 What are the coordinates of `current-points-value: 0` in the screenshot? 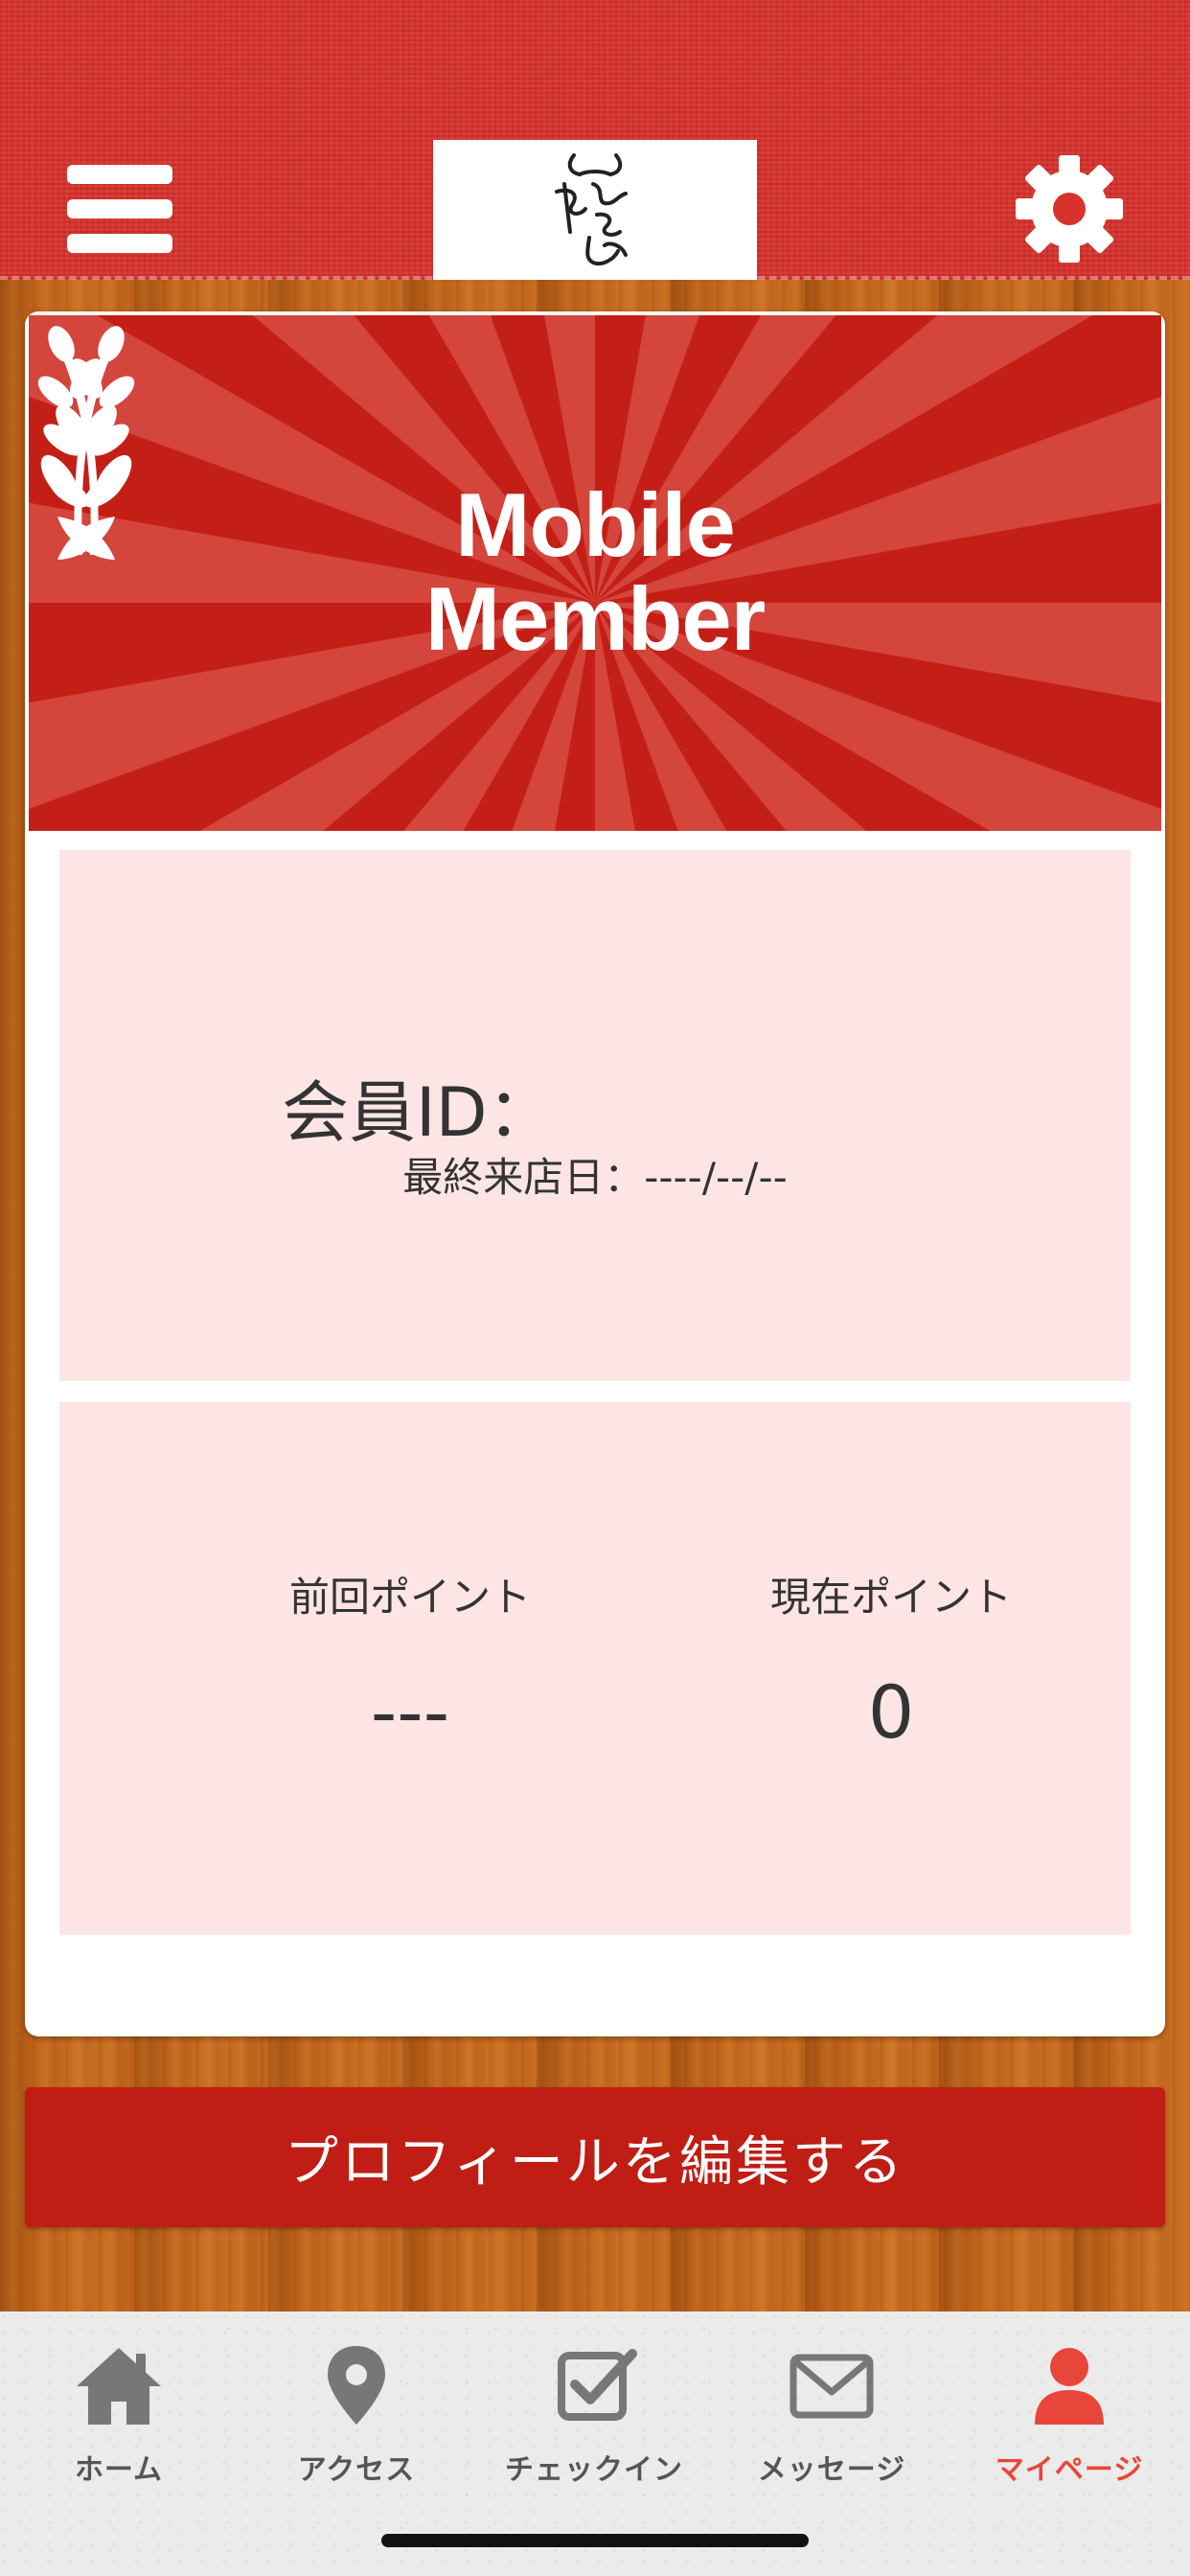 It's located at (891, 1712).